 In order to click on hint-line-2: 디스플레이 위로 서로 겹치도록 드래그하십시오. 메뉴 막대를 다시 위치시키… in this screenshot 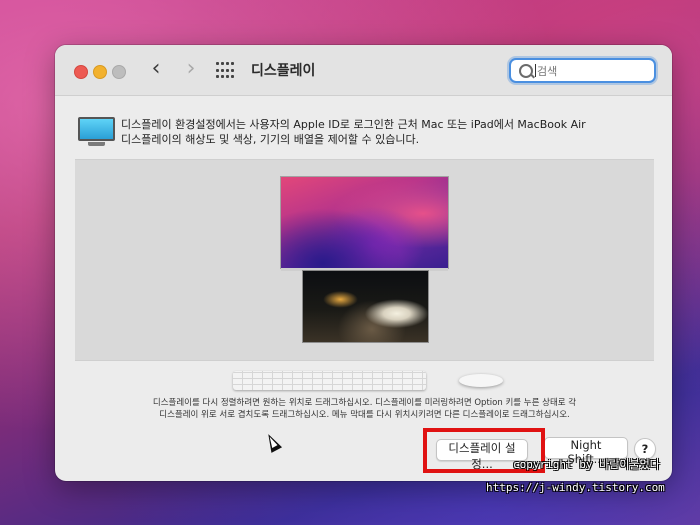, I will do `click(364, 415)`.